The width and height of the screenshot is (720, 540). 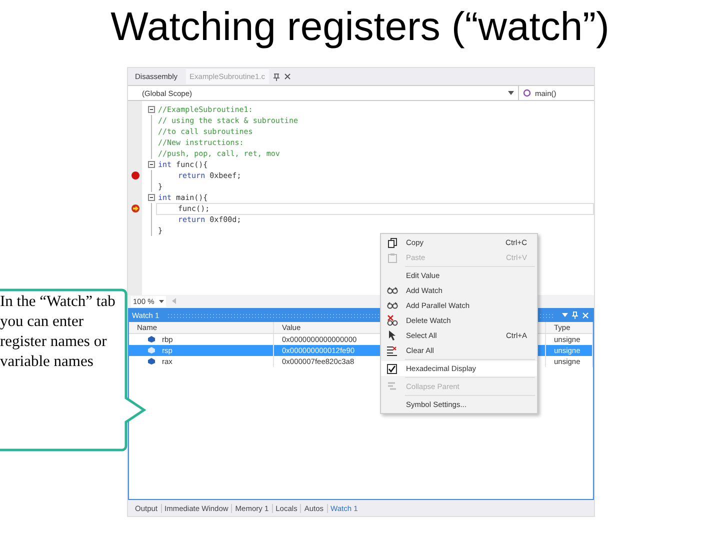 I want to click on paste-icon, so click(x=392, y=257).